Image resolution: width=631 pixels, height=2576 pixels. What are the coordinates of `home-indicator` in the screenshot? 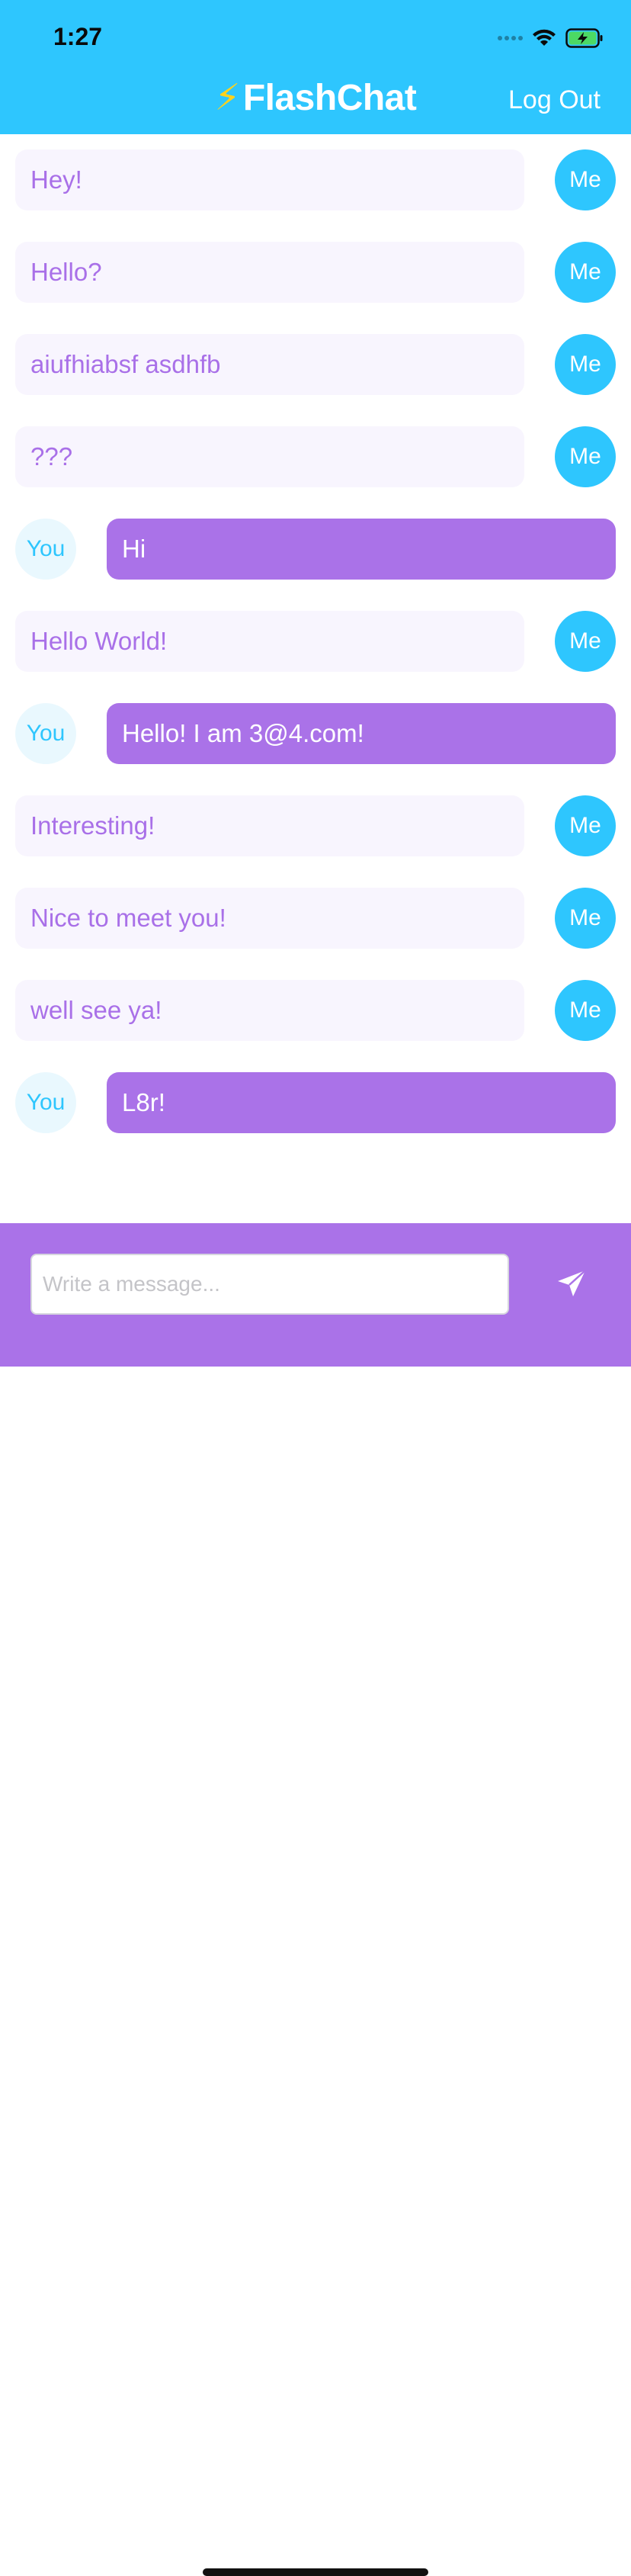 It's located at (315, 2572).